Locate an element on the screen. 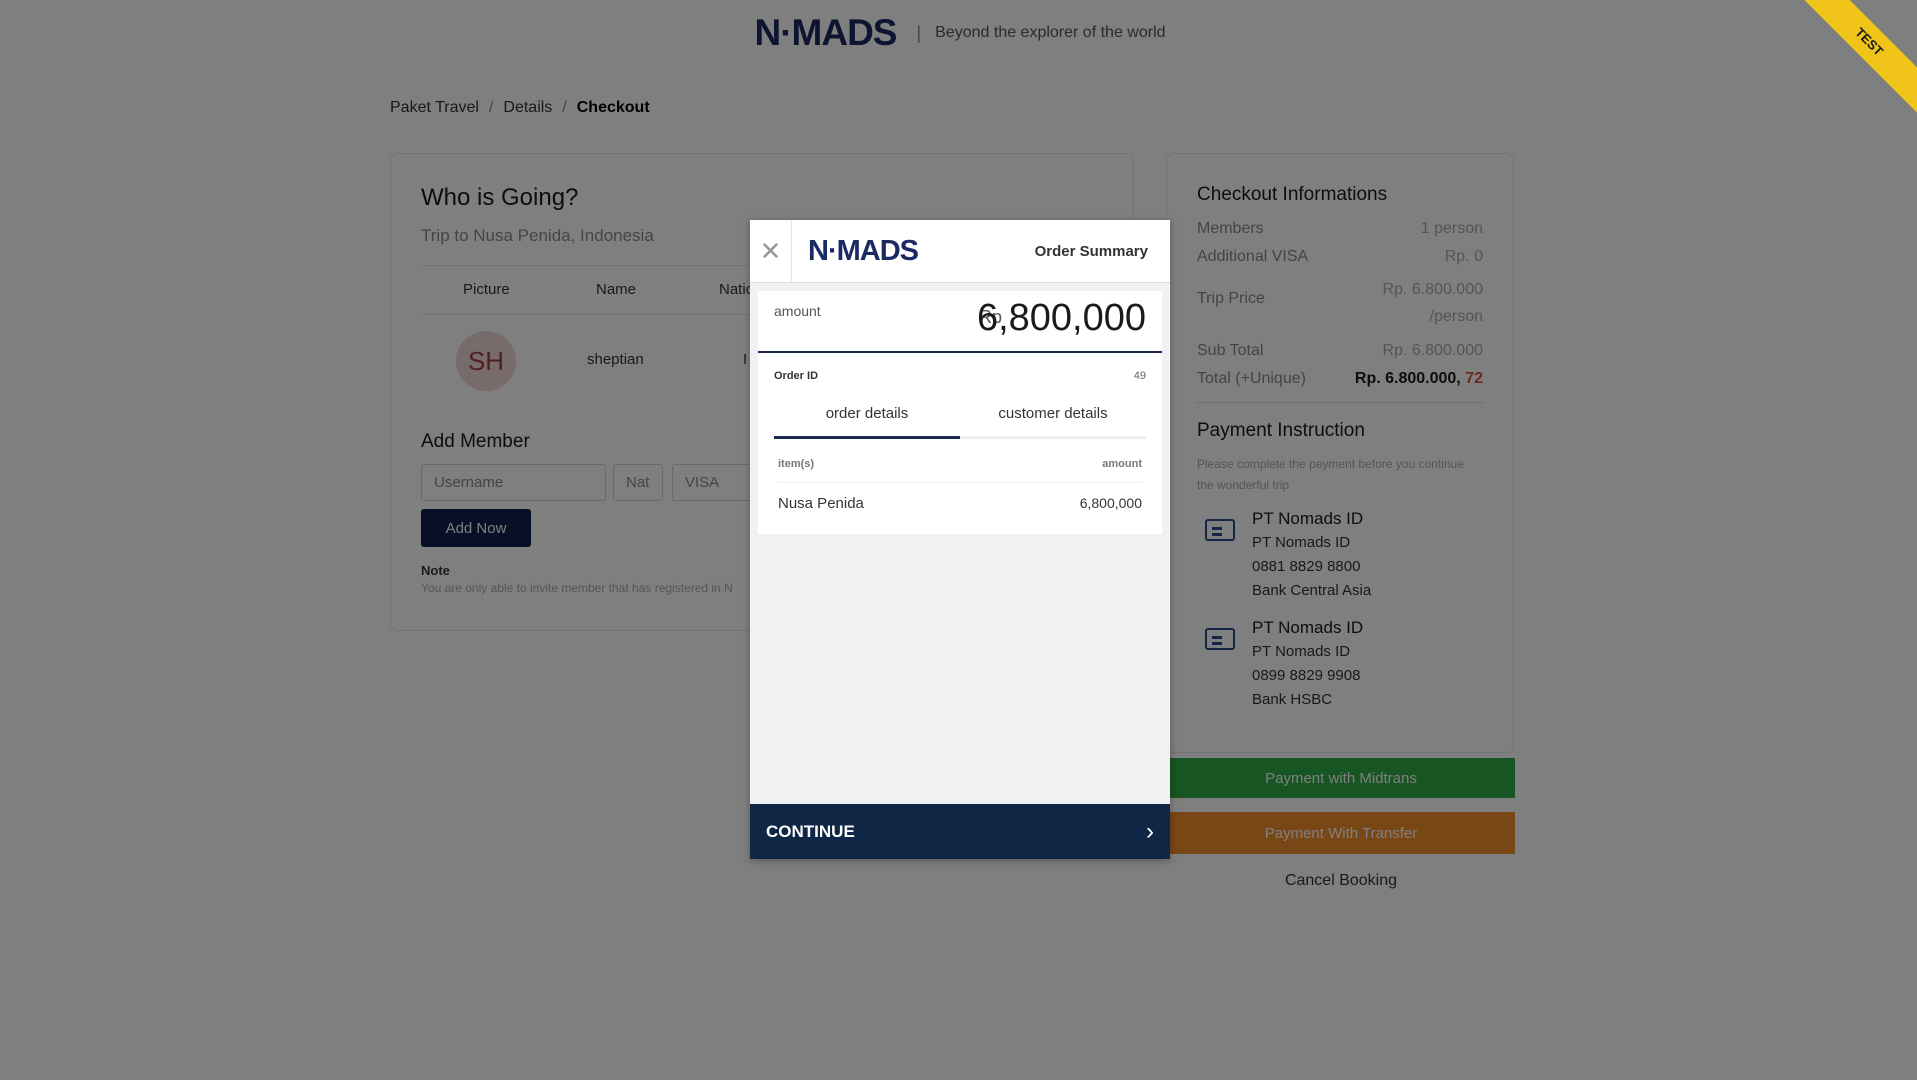 The width and height of the screenshot is (1917, 1080). amount-label: amount is located at coordinates (797, 311).